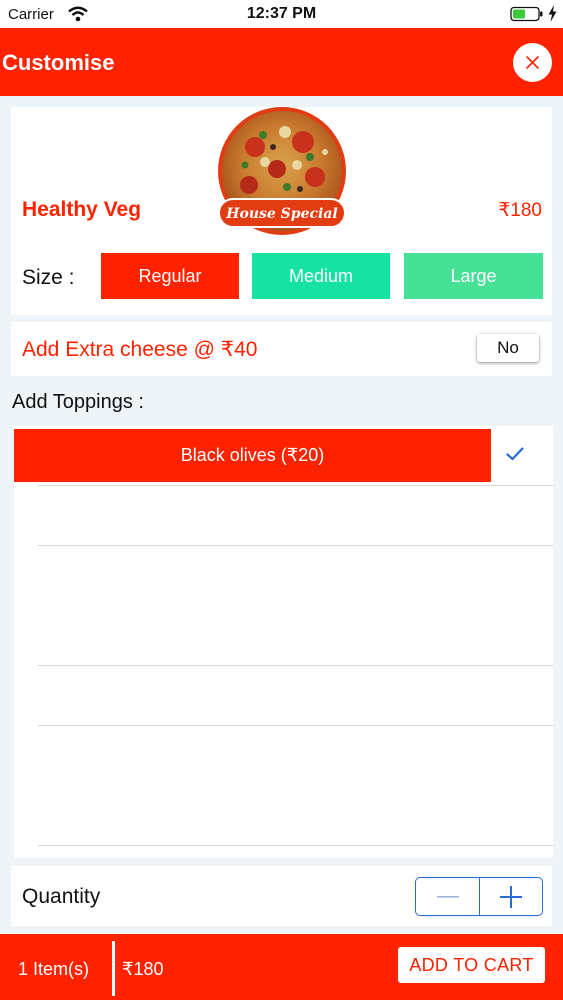 The width and height of the screenshot is (563, 1000). Describe the element at coordinates (552, 13) in the screenshot. I see `charging-bolt-icon` at that location.